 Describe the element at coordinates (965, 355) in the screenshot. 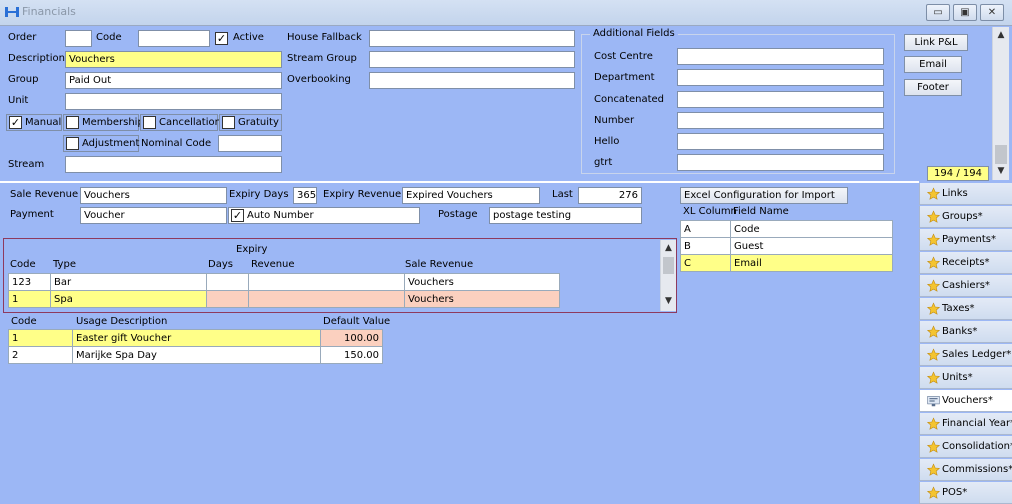

I see `tab-sales-ledger: Sales Ledger*` at that location.